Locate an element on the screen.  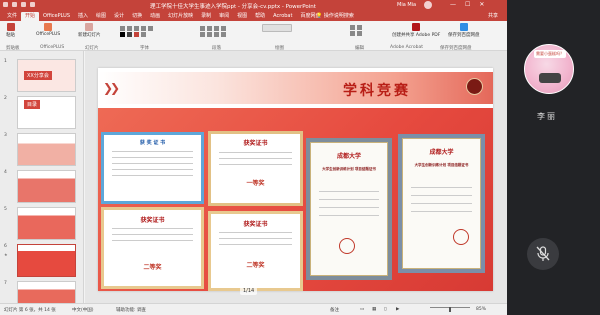
avatar-badge: 需要小蛋糕吗？ is located at coordinates (550, 54).